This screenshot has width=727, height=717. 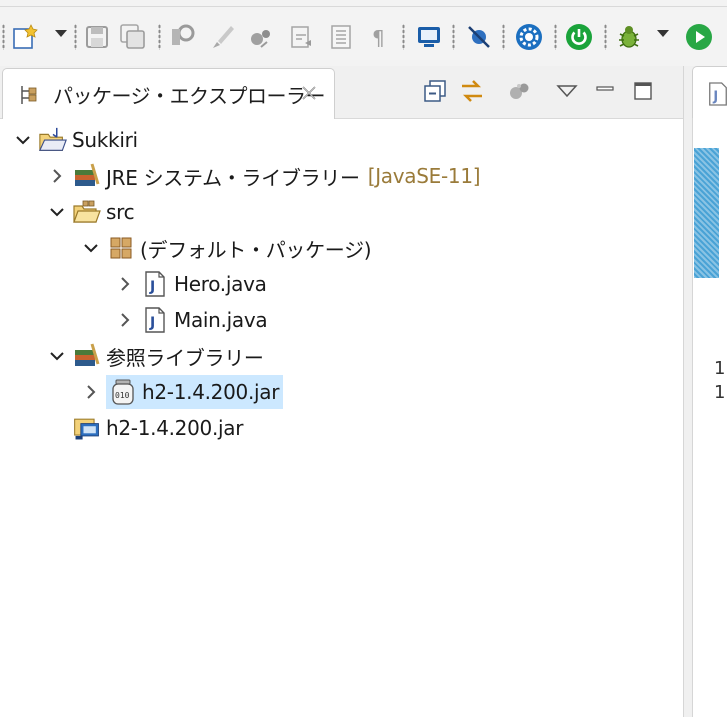 What do you see at coordinates (122, 395) in the screenshot?
I see `svg-text: 010` at bounding box center [122, 395].